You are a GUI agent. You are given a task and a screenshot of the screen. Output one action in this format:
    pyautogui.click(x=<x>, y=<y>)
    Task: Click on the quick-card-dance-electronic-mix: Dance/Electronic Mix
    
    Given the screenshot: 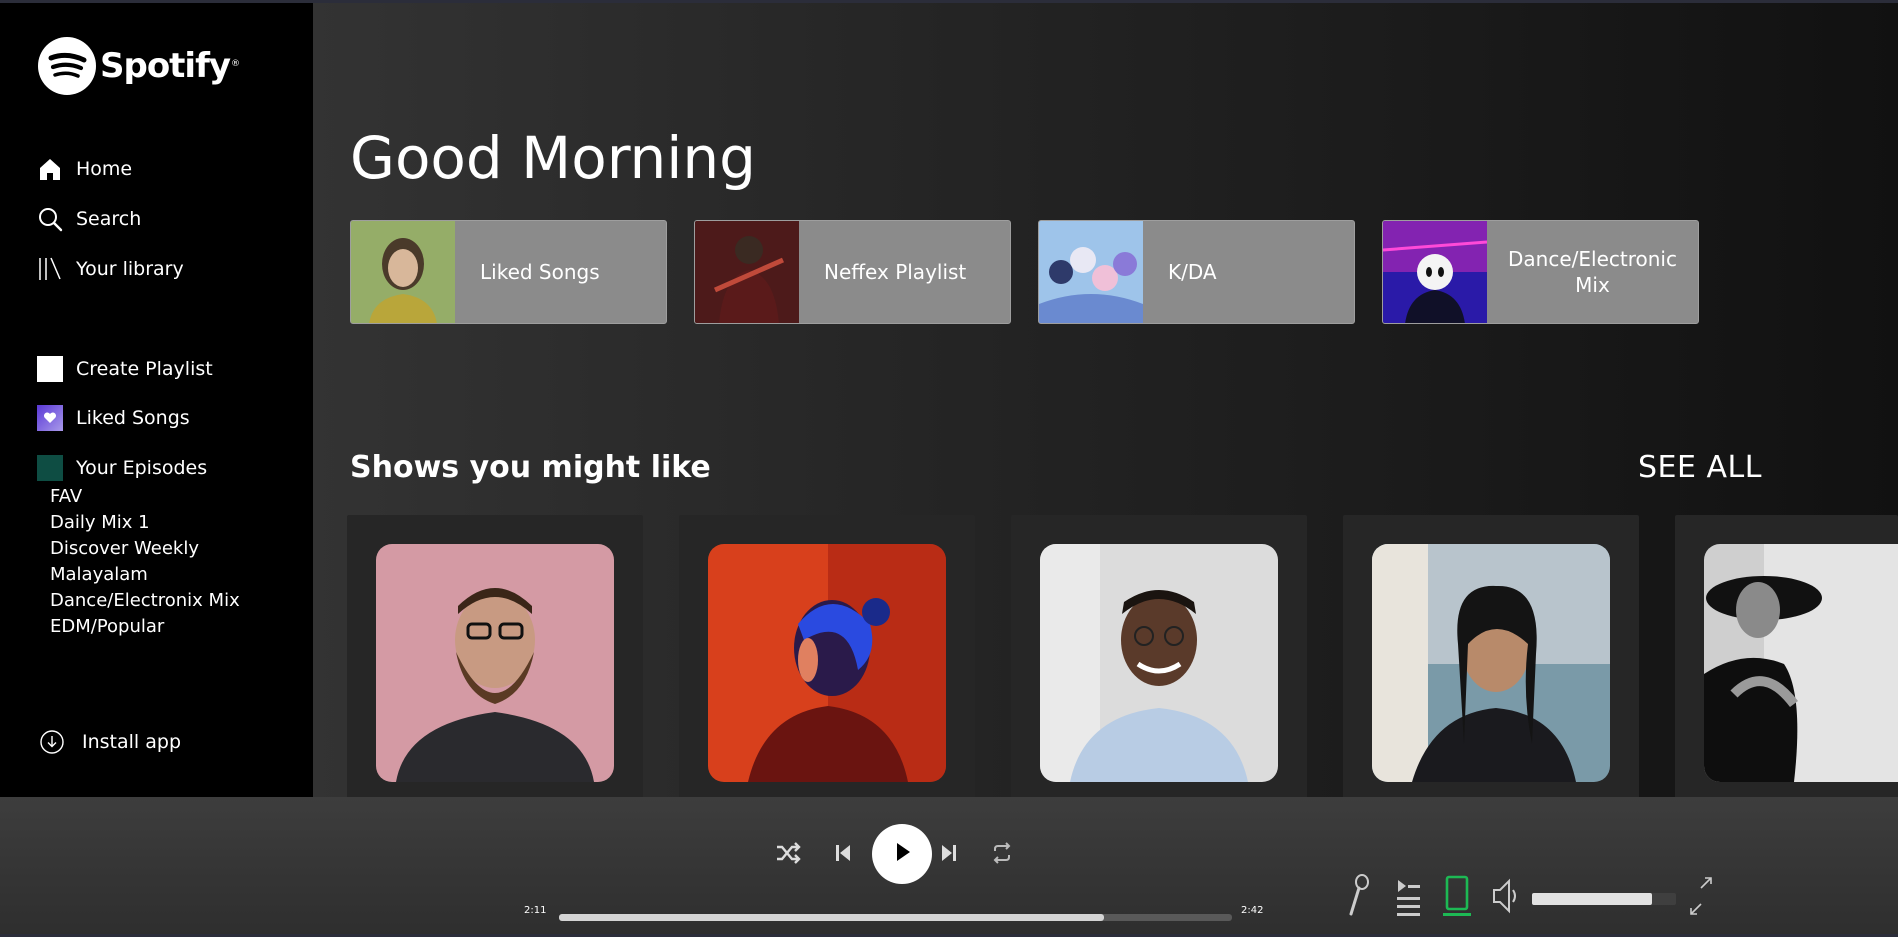 What is the action you would take?
    pyautogui.click(x=1540, y=272)
    